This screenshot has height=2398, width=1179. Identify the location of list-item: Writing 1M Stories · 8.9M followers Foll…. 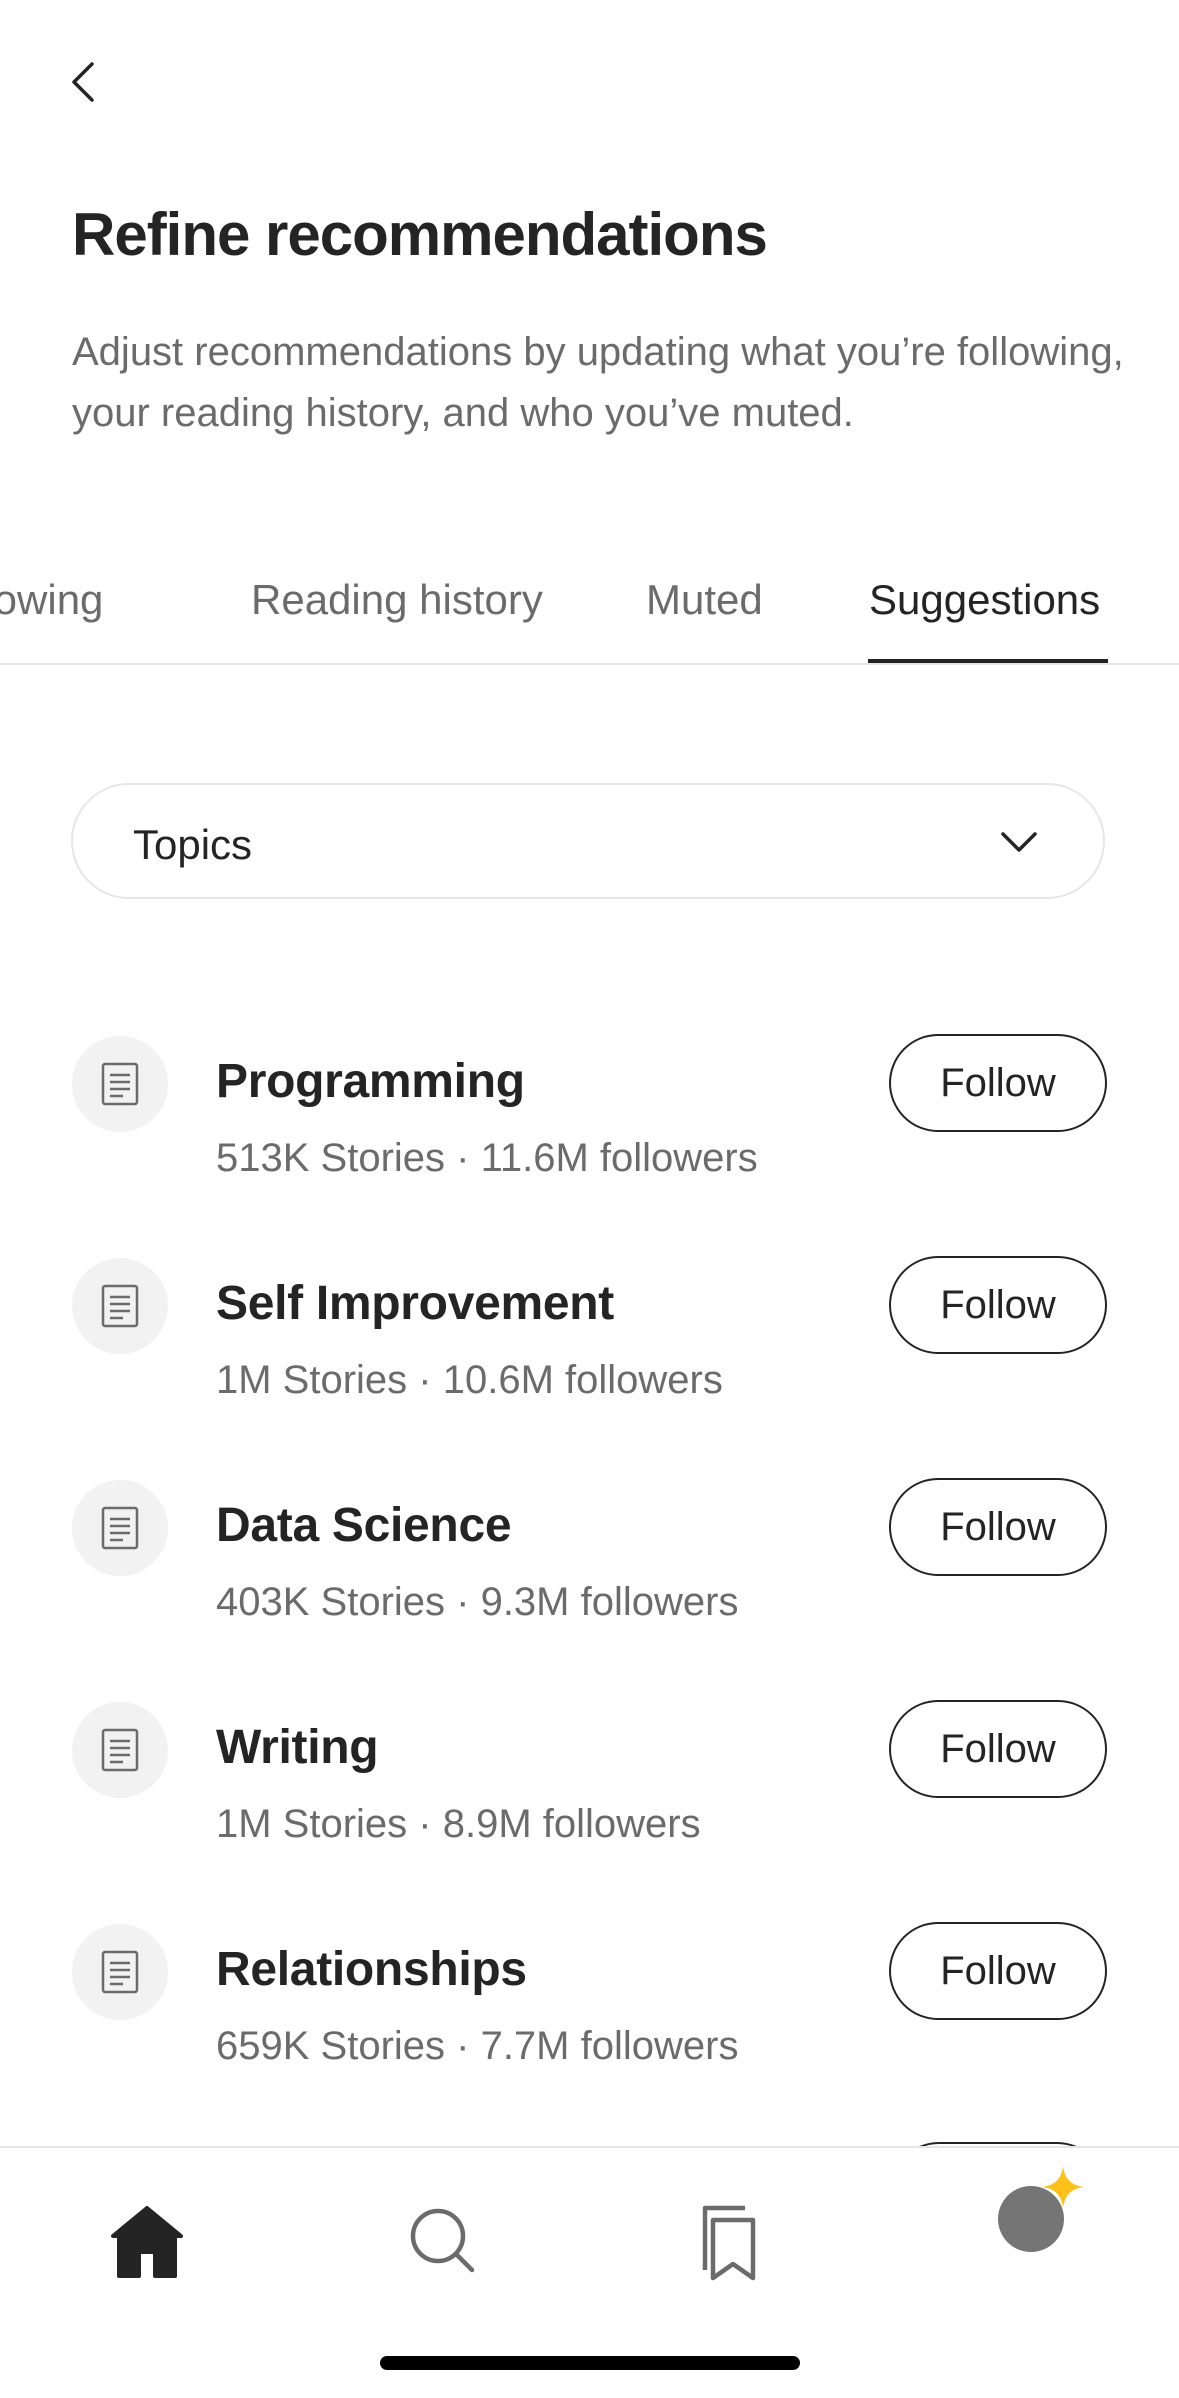
(589, 1801).